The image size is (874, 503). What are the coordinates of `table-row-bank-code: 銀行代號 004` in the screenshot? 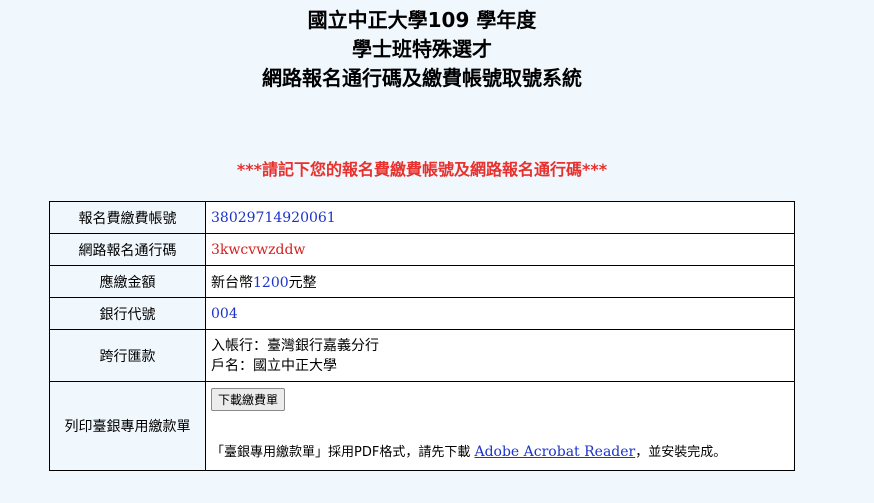 It's located at (422, 313).